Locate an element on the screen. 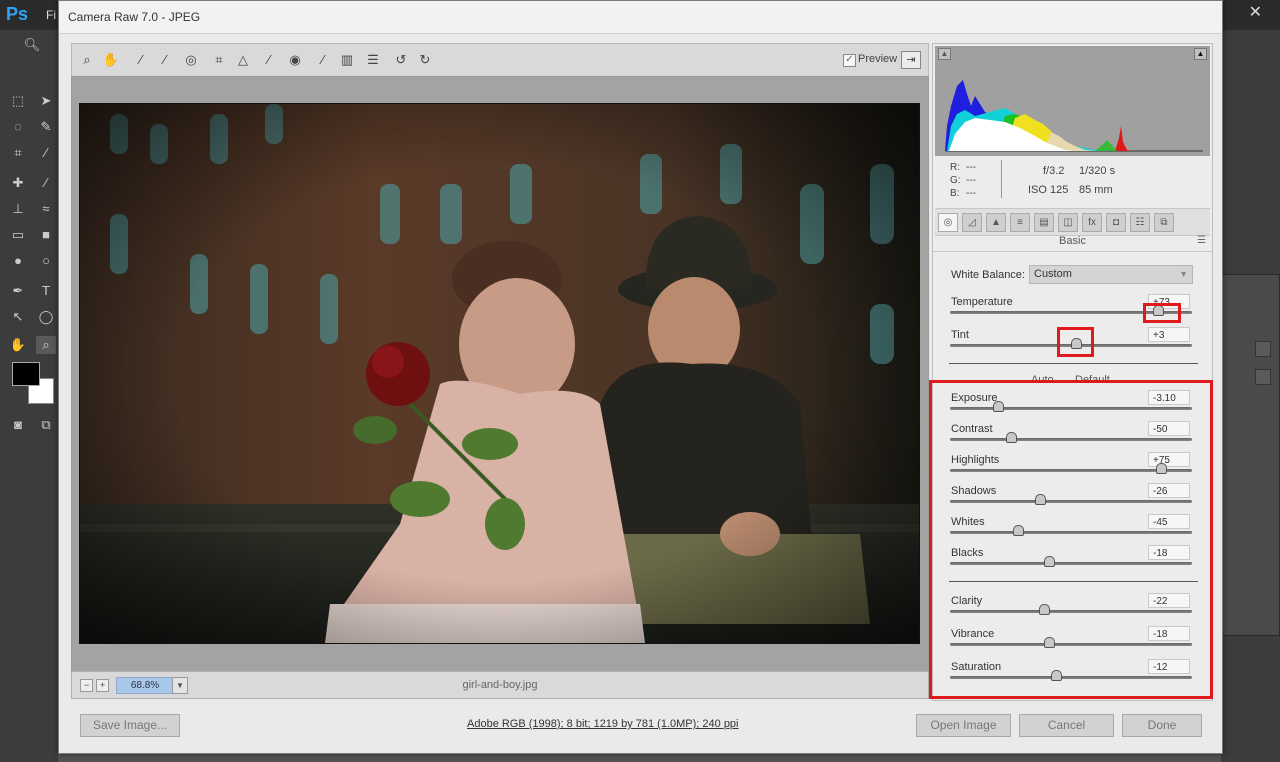  history-brush-icon: ≈ is located at coordinates (46, 209).